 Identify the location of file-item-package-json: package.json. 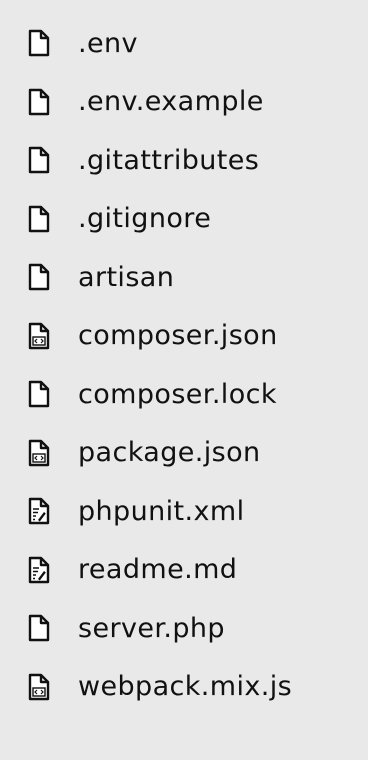
(184, 453).